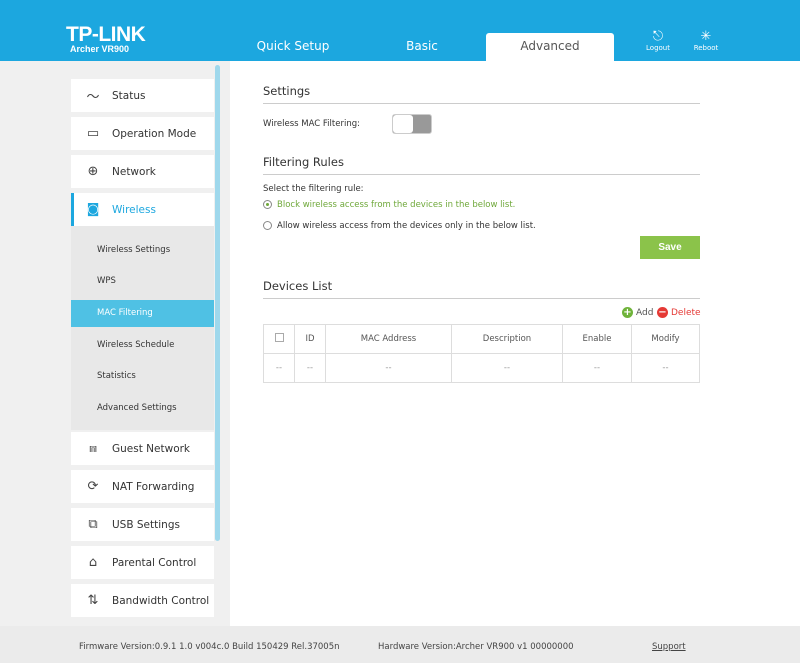 This screenshot has width=800, height=663. I want to click on submenu-advanced-settings: Advanced Settings, so click(142, 408).